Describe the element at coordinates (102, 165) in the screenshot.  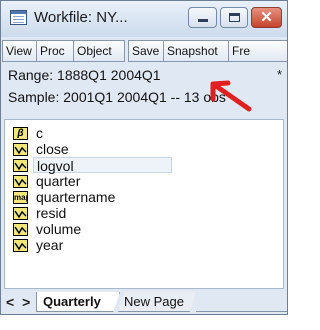
I see `object-label: logvol` at that location.